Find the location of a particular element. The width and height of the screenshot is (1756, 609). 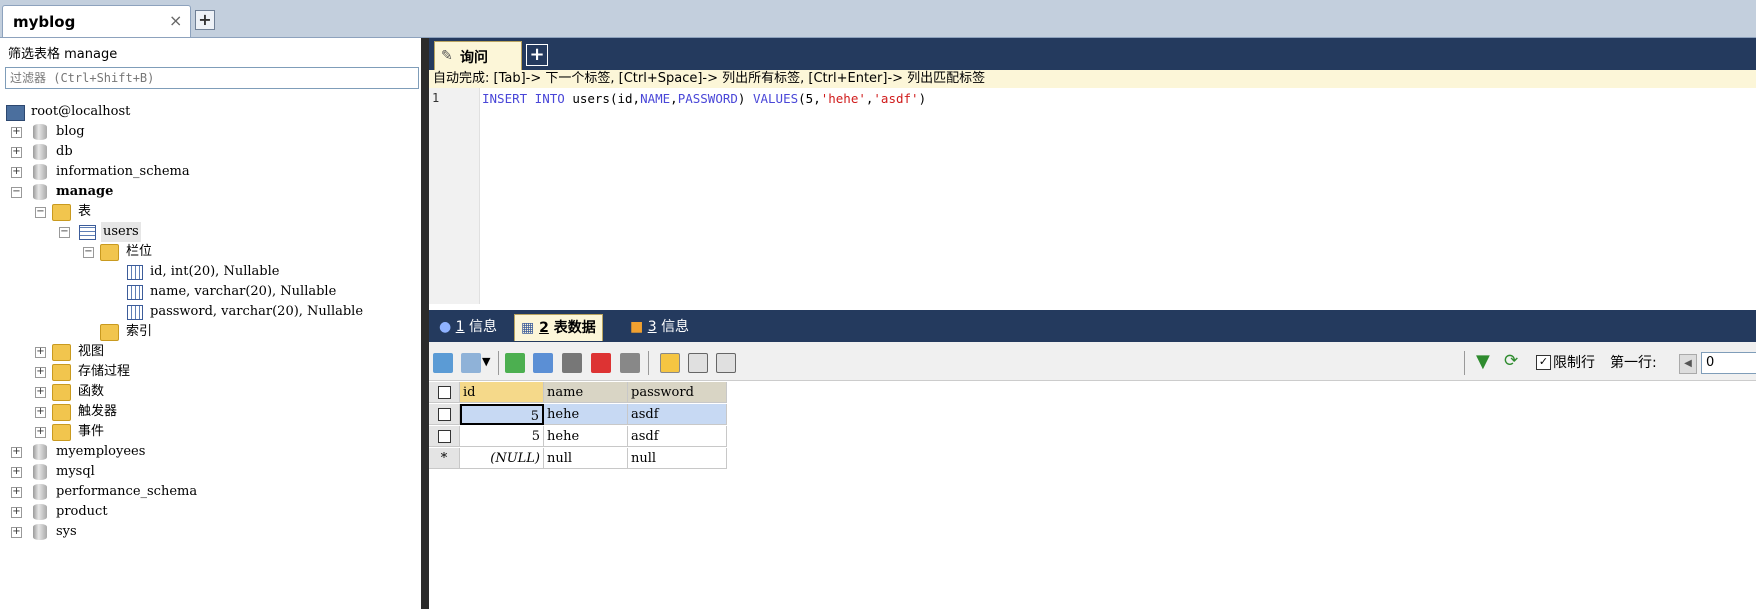

filter-input: 过滤器 (Ctrl+Shift+B) is located at coordinates (212, 78).